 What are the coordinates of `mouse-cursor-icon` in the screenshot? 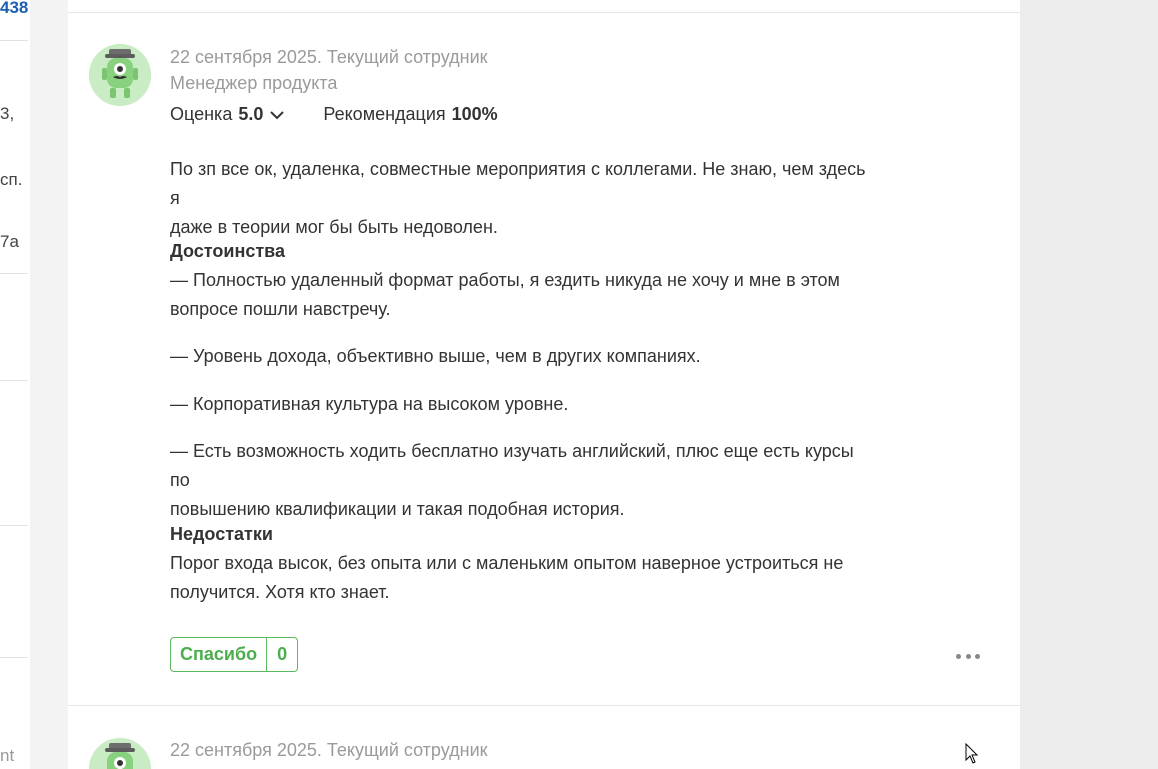 It's located at (972, 753).